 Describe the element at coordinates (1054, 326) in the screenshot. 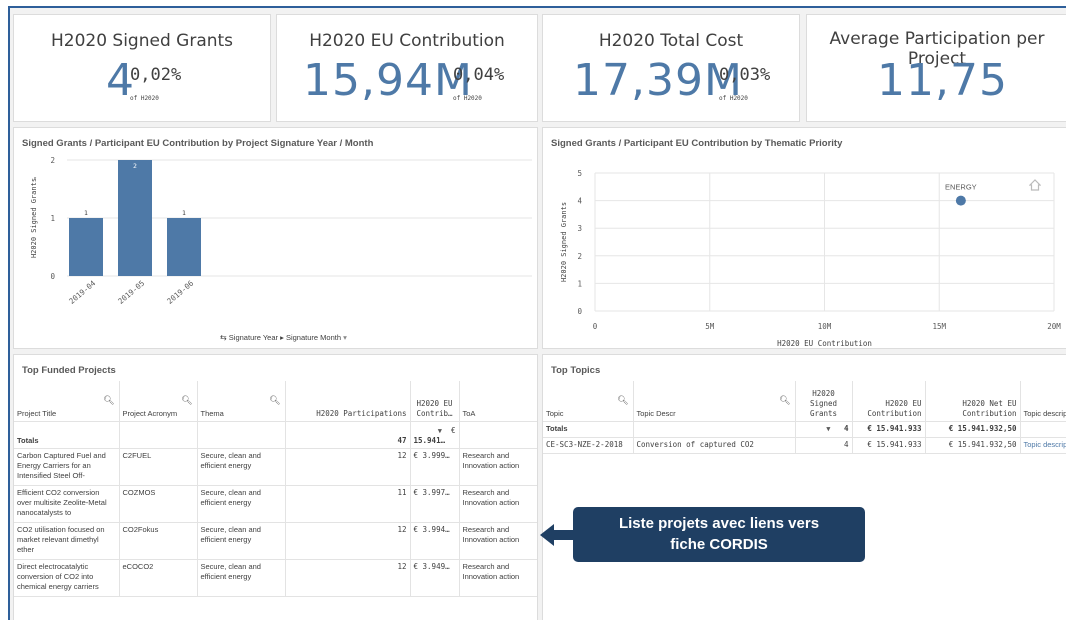

I see `x-tick-label: 20M` at that location.